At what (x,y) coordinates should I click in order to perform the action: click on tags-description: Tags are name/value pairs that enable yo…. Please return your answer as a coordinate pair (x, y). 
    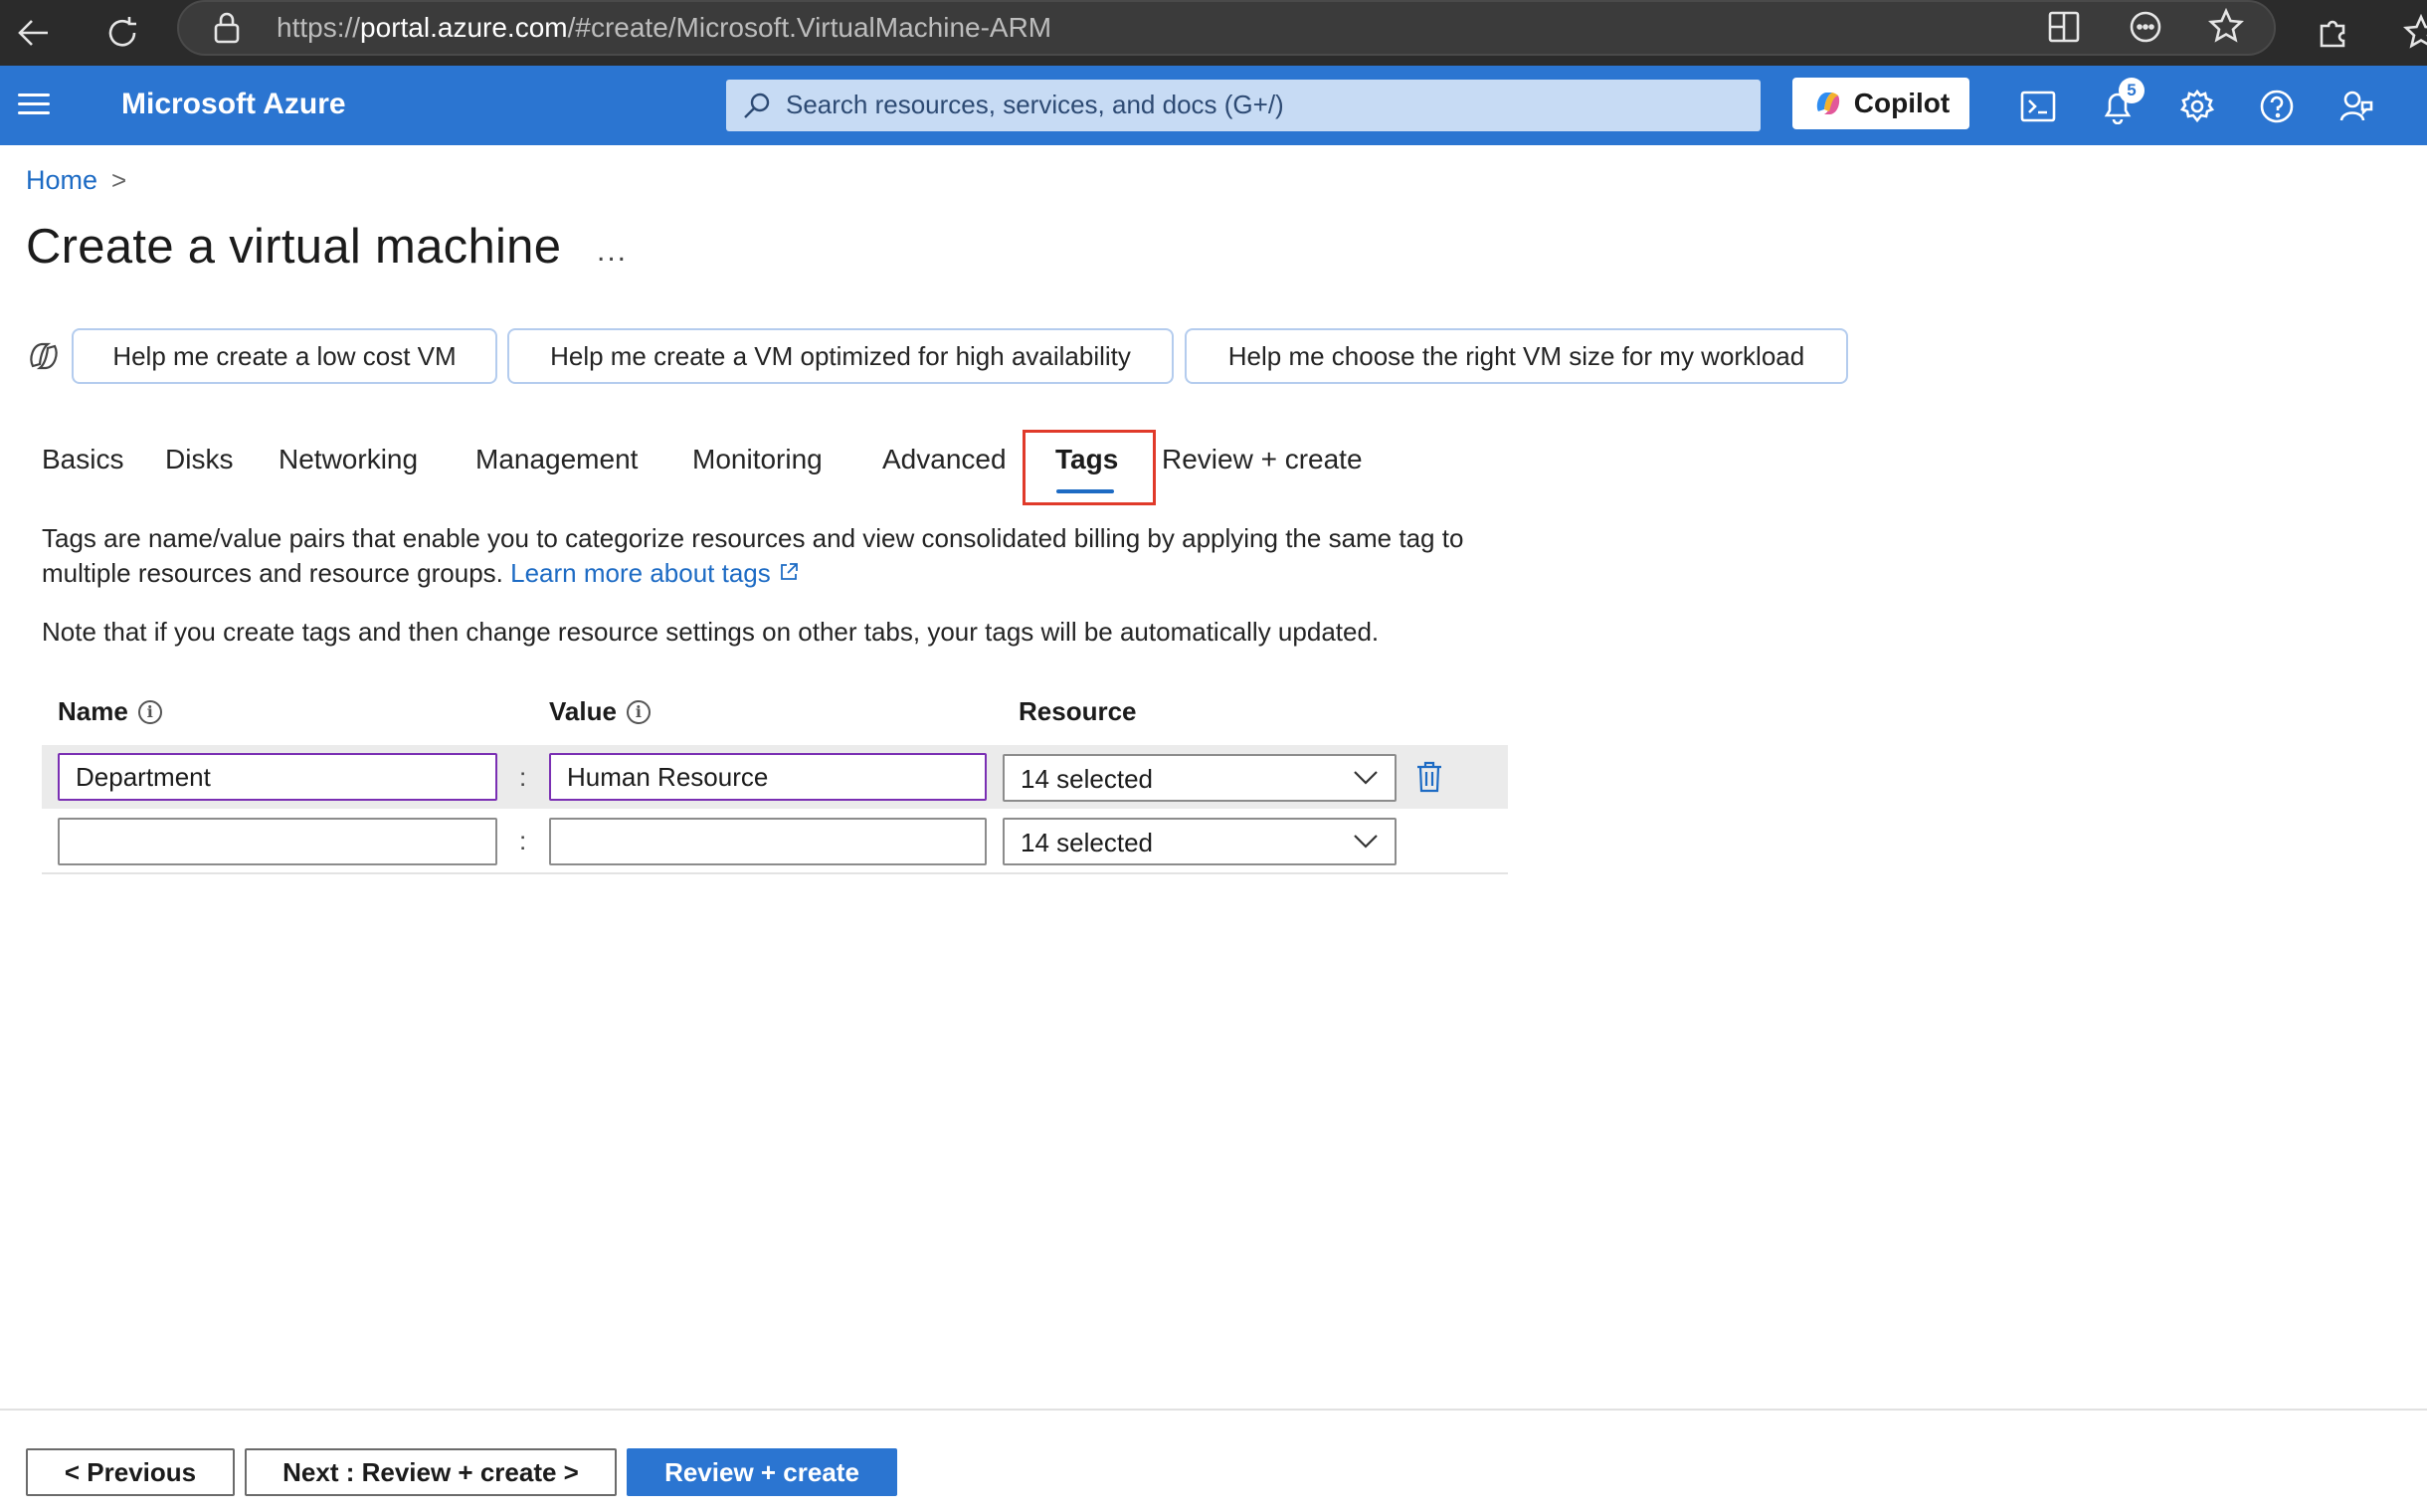
    Looking at the image, I should click on (758, 556).